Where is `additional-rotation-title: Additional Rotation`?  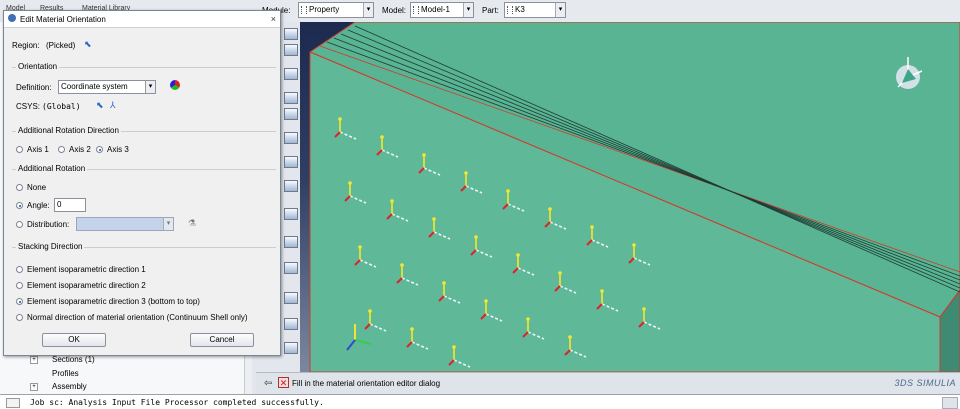 additional-rotation-title: Additional Rotation is located at coordinates (52, 168).